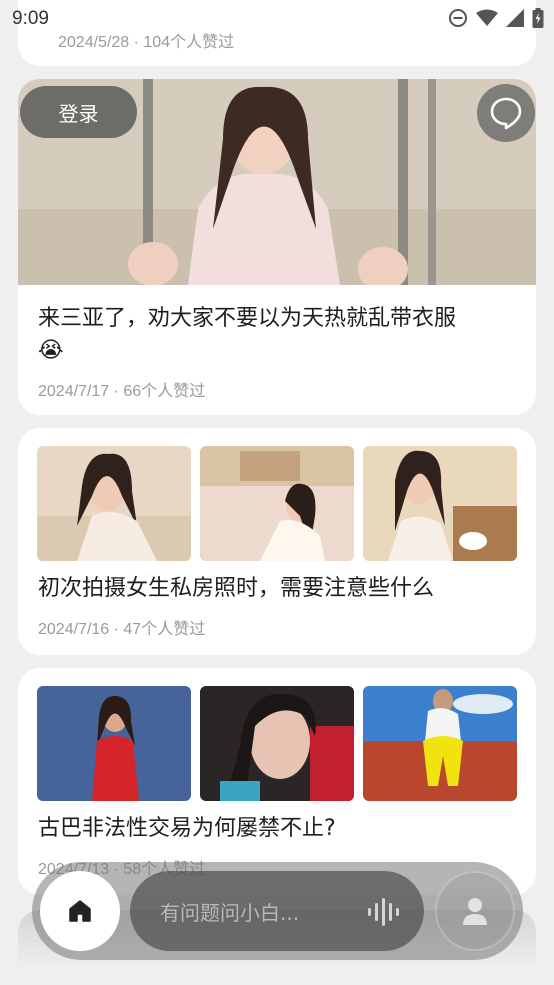 This screenshot has width=554, height=985. Describe the element at coordinates (384, 912) in the screenshot. I see `voice-wave-icon` at that location.